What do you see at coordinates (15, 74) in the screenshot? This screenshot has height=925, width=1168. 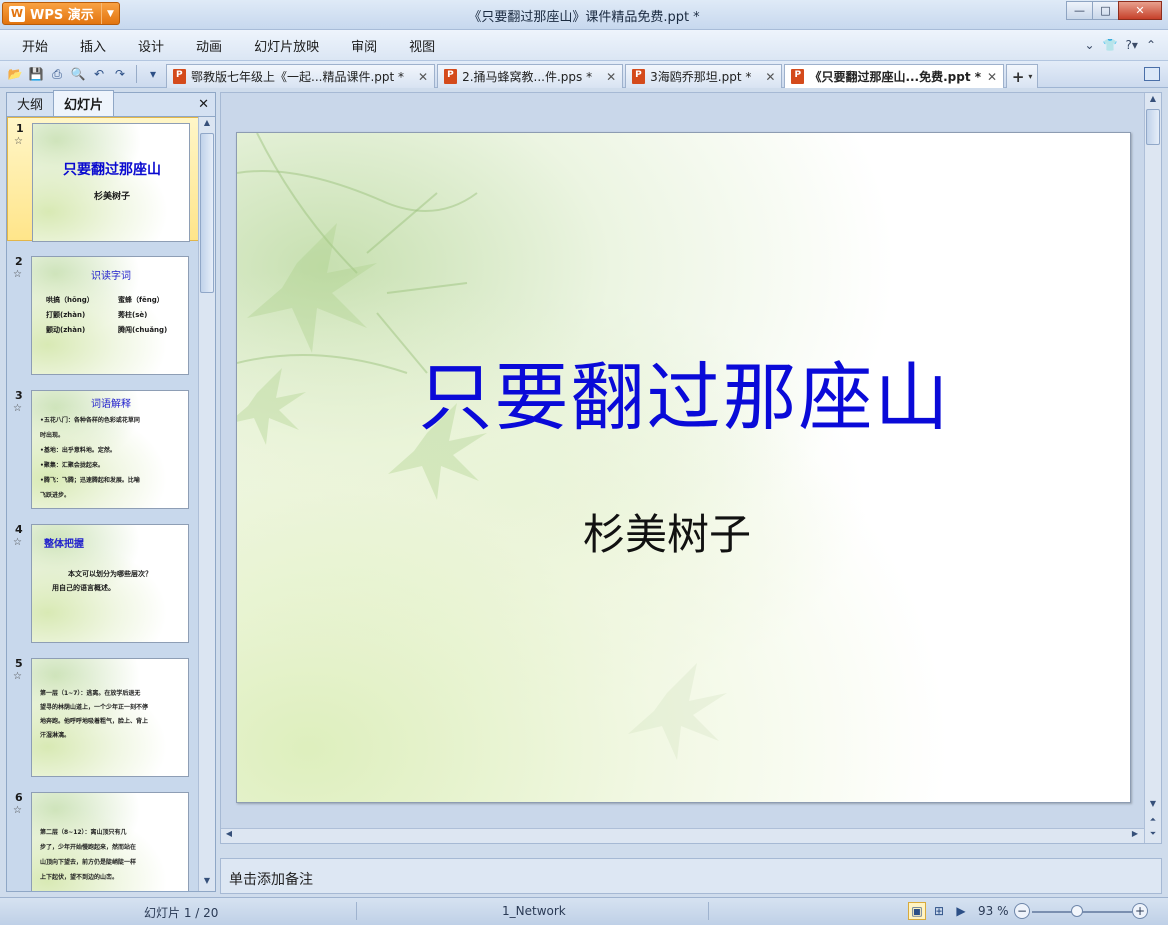 I see `open-icon: 📂` at bounding box center [15, 74].